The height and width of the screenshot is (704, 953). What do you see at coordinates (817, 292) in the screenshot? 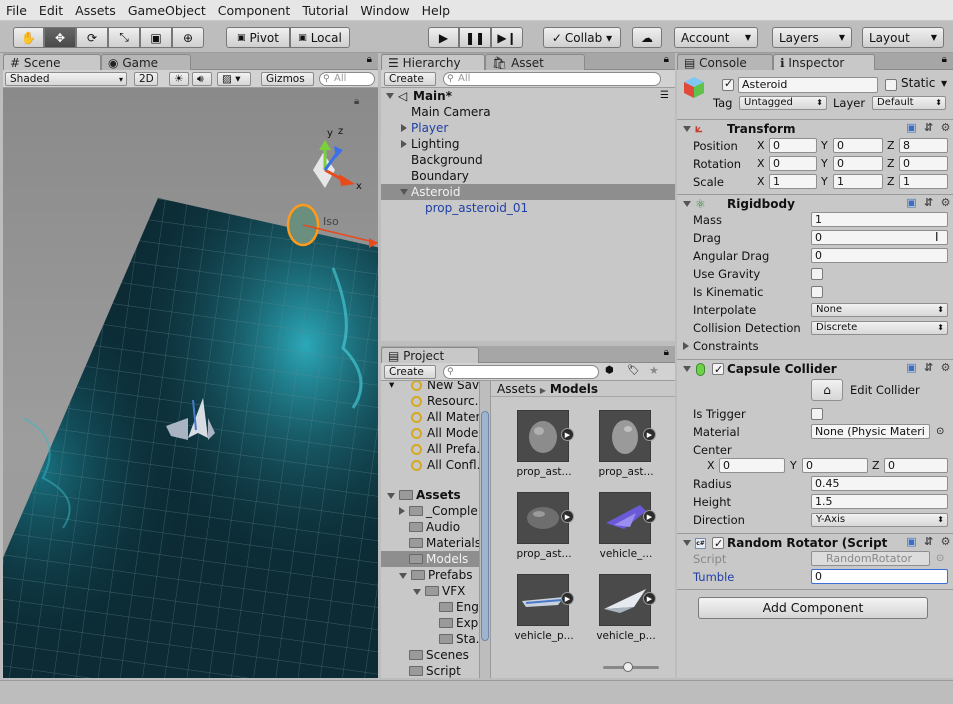
I see `is-kinematic-checkbox` at bounding box center [817, 292].